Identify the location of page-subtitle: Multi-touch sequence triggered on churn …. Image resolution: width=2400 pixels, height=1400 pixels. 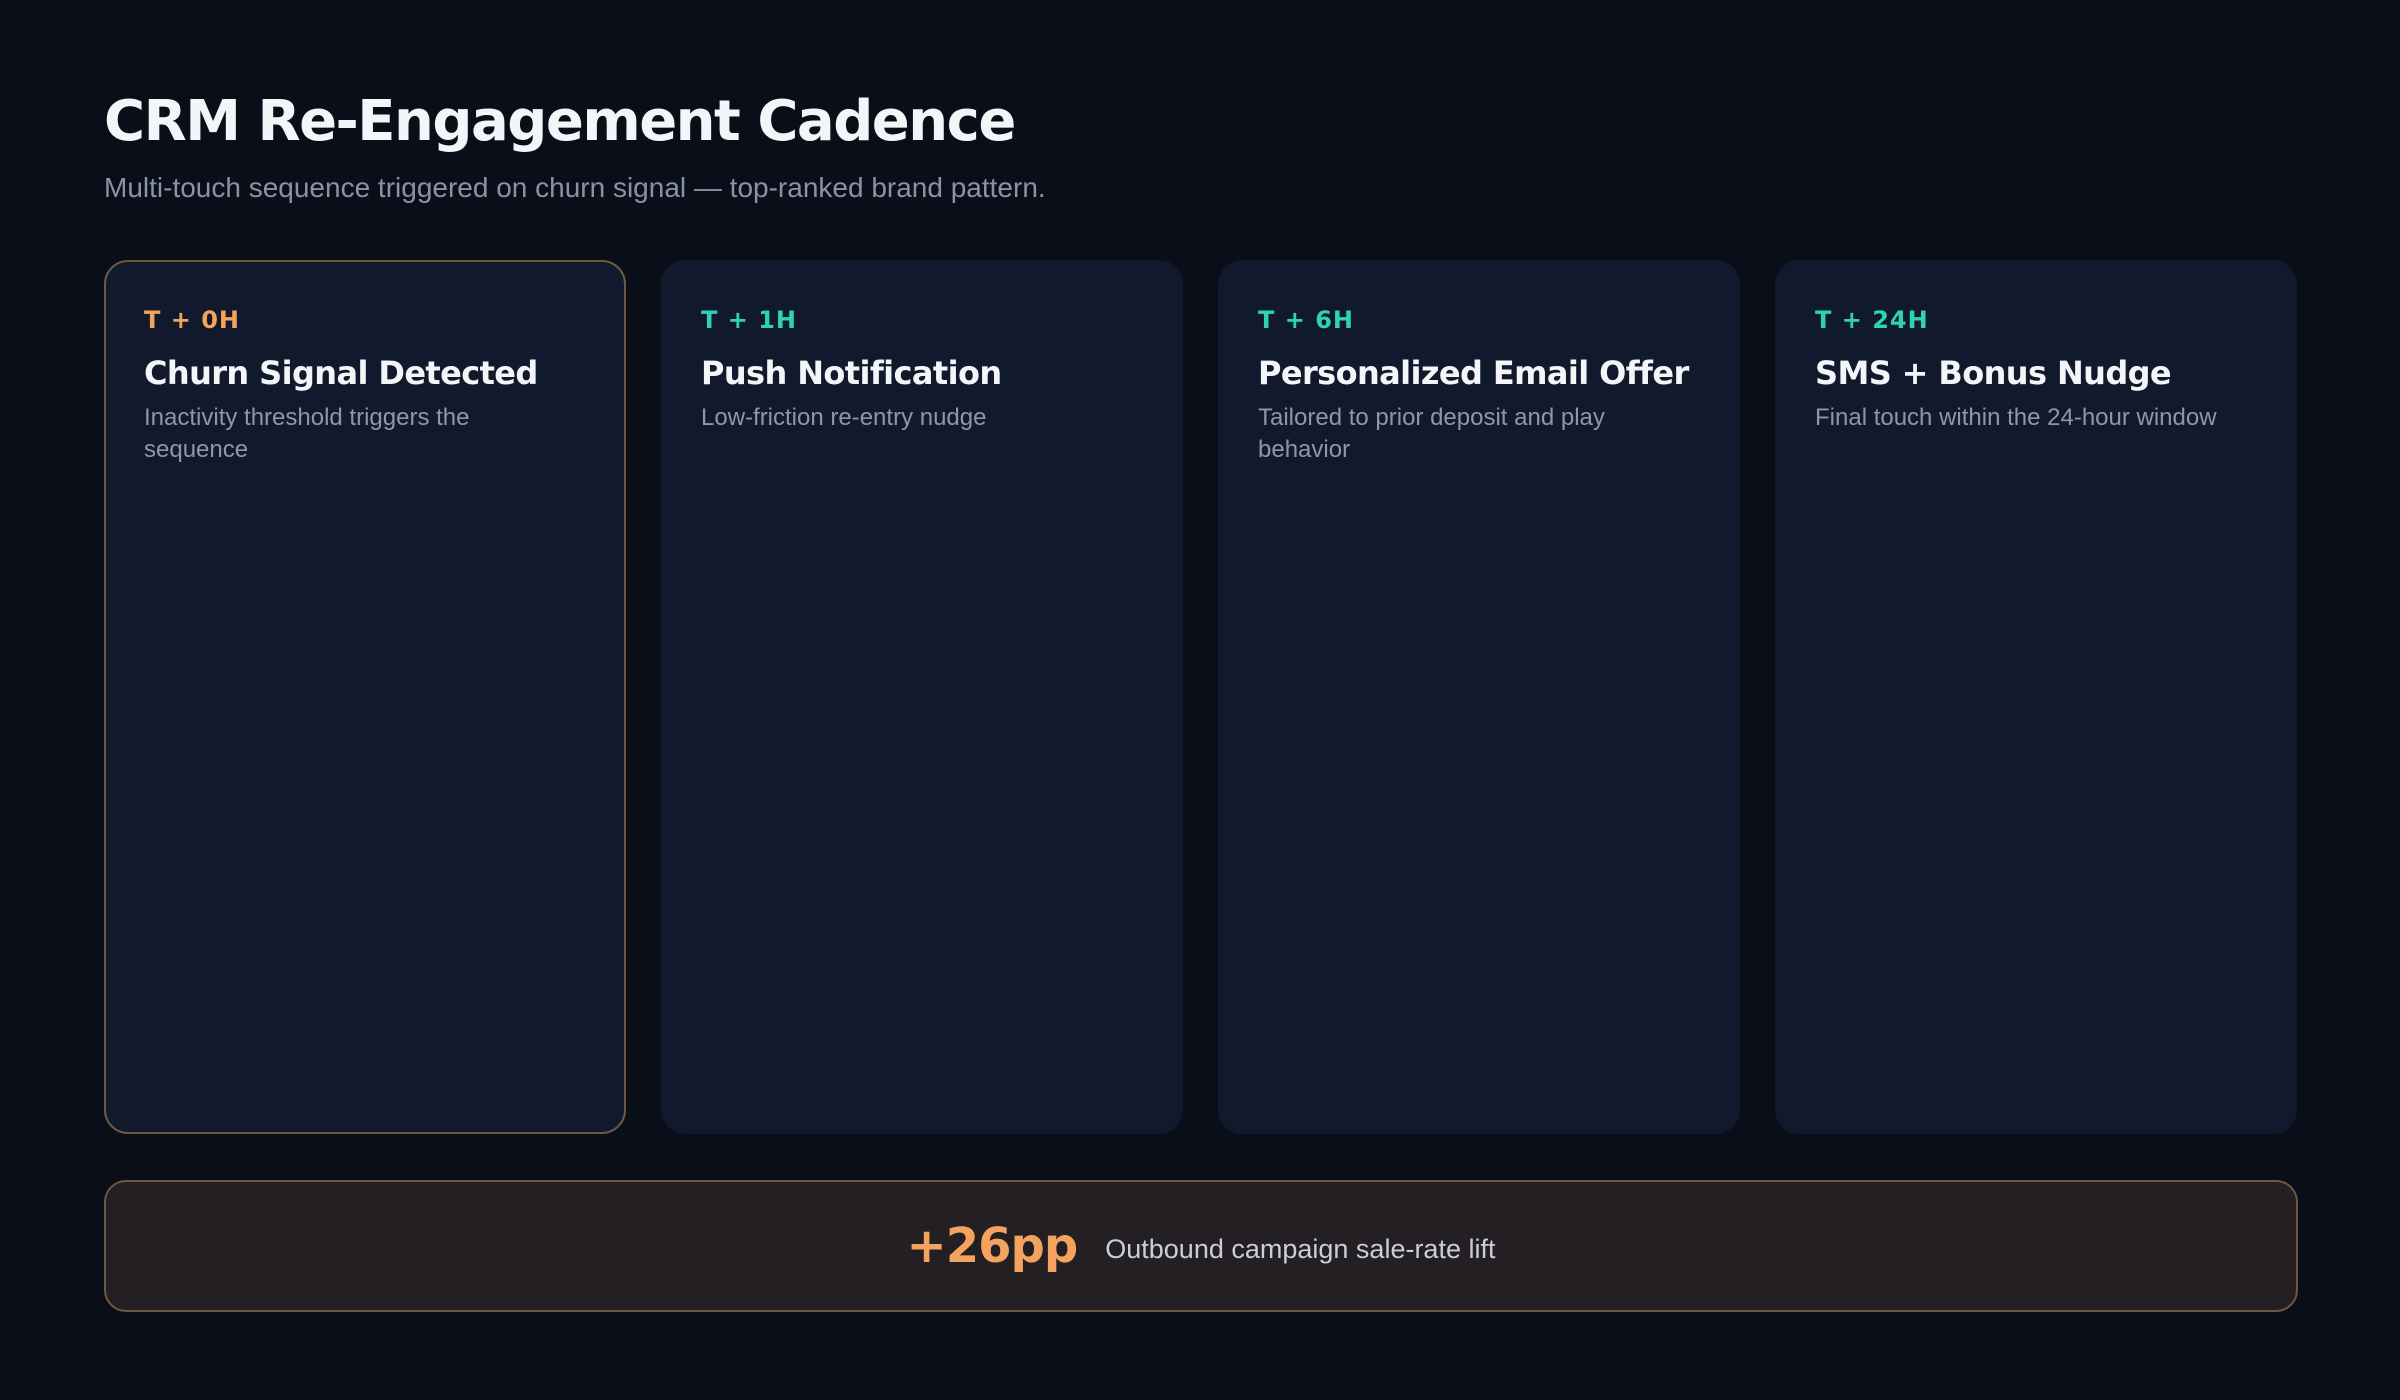
(575, 187).